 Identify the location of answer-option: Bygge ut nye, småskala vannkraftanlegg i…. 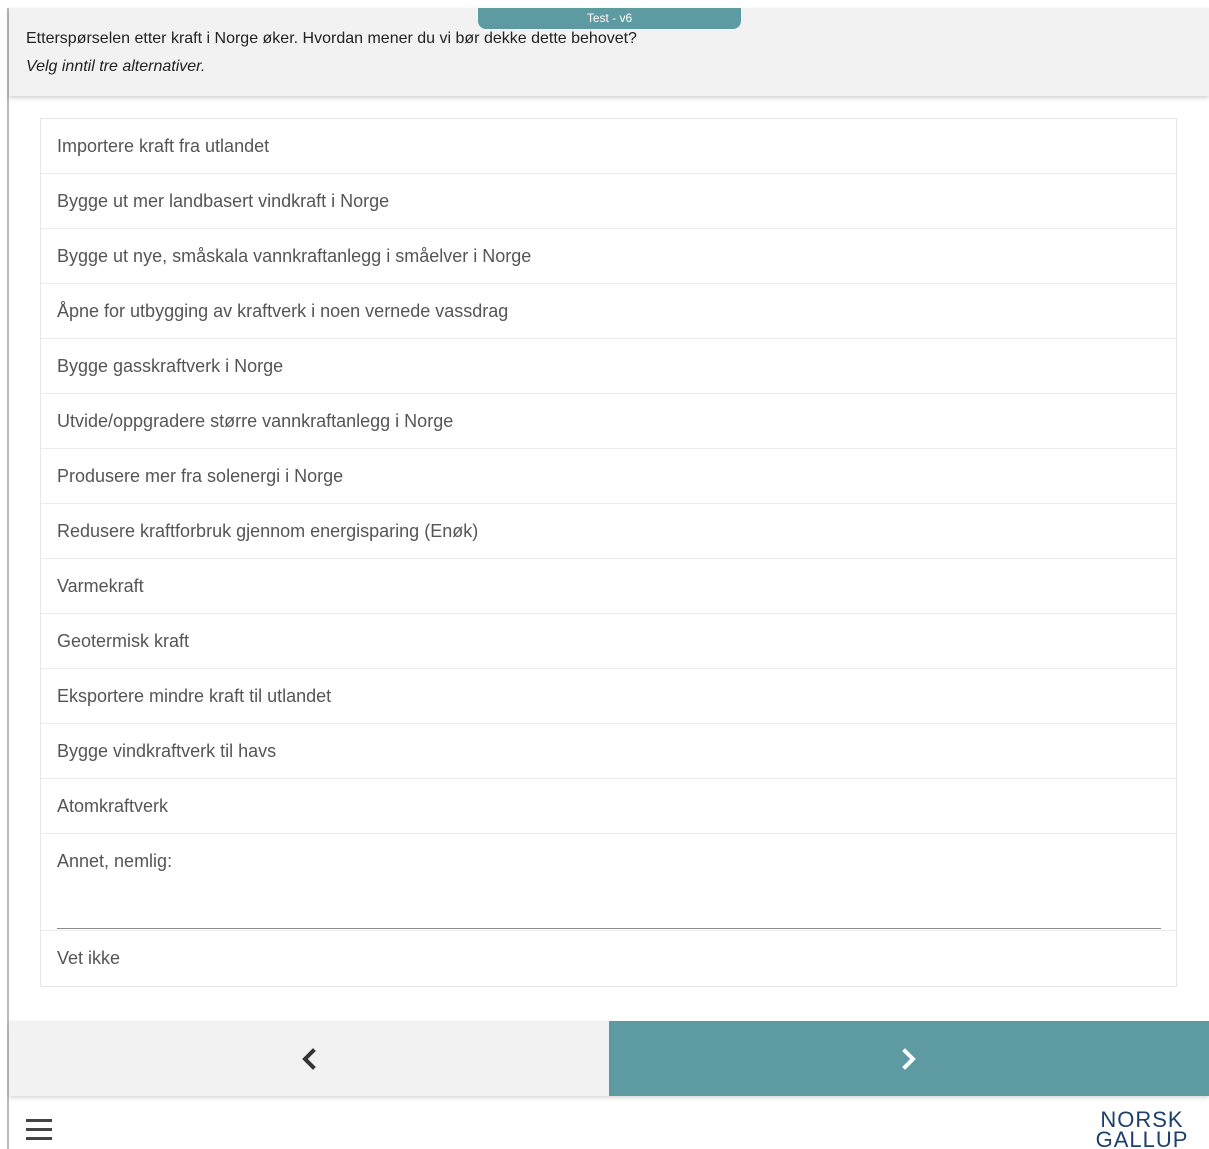
(608, 256).